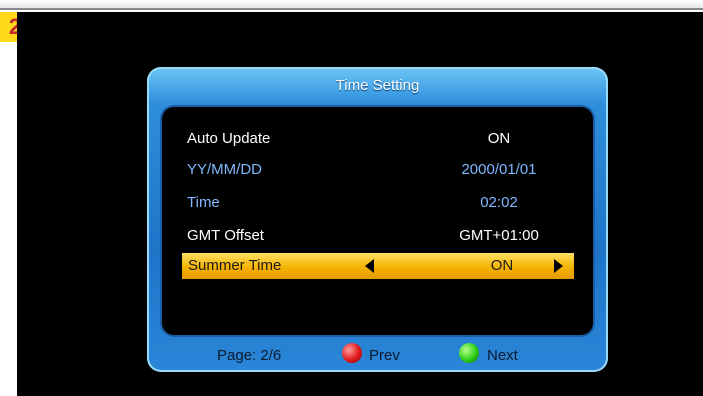 The height and width of the screenshot is (396, 703). I want to click on arrow-right-icon, so click(558, 266).